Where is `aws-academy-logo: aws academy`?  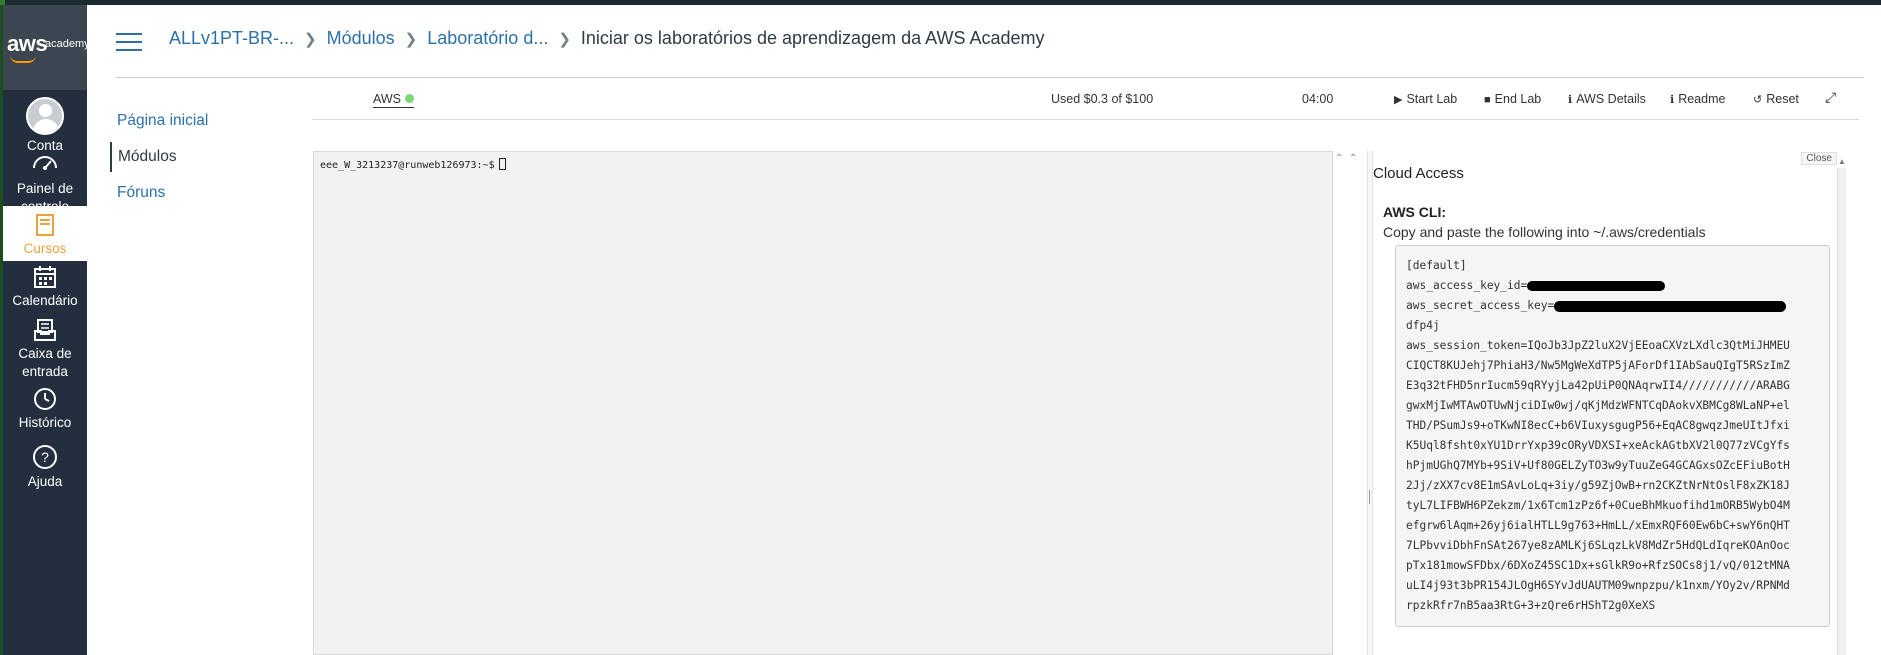
aws-academy-logo: aws academy is located at coordinates (46, 47).